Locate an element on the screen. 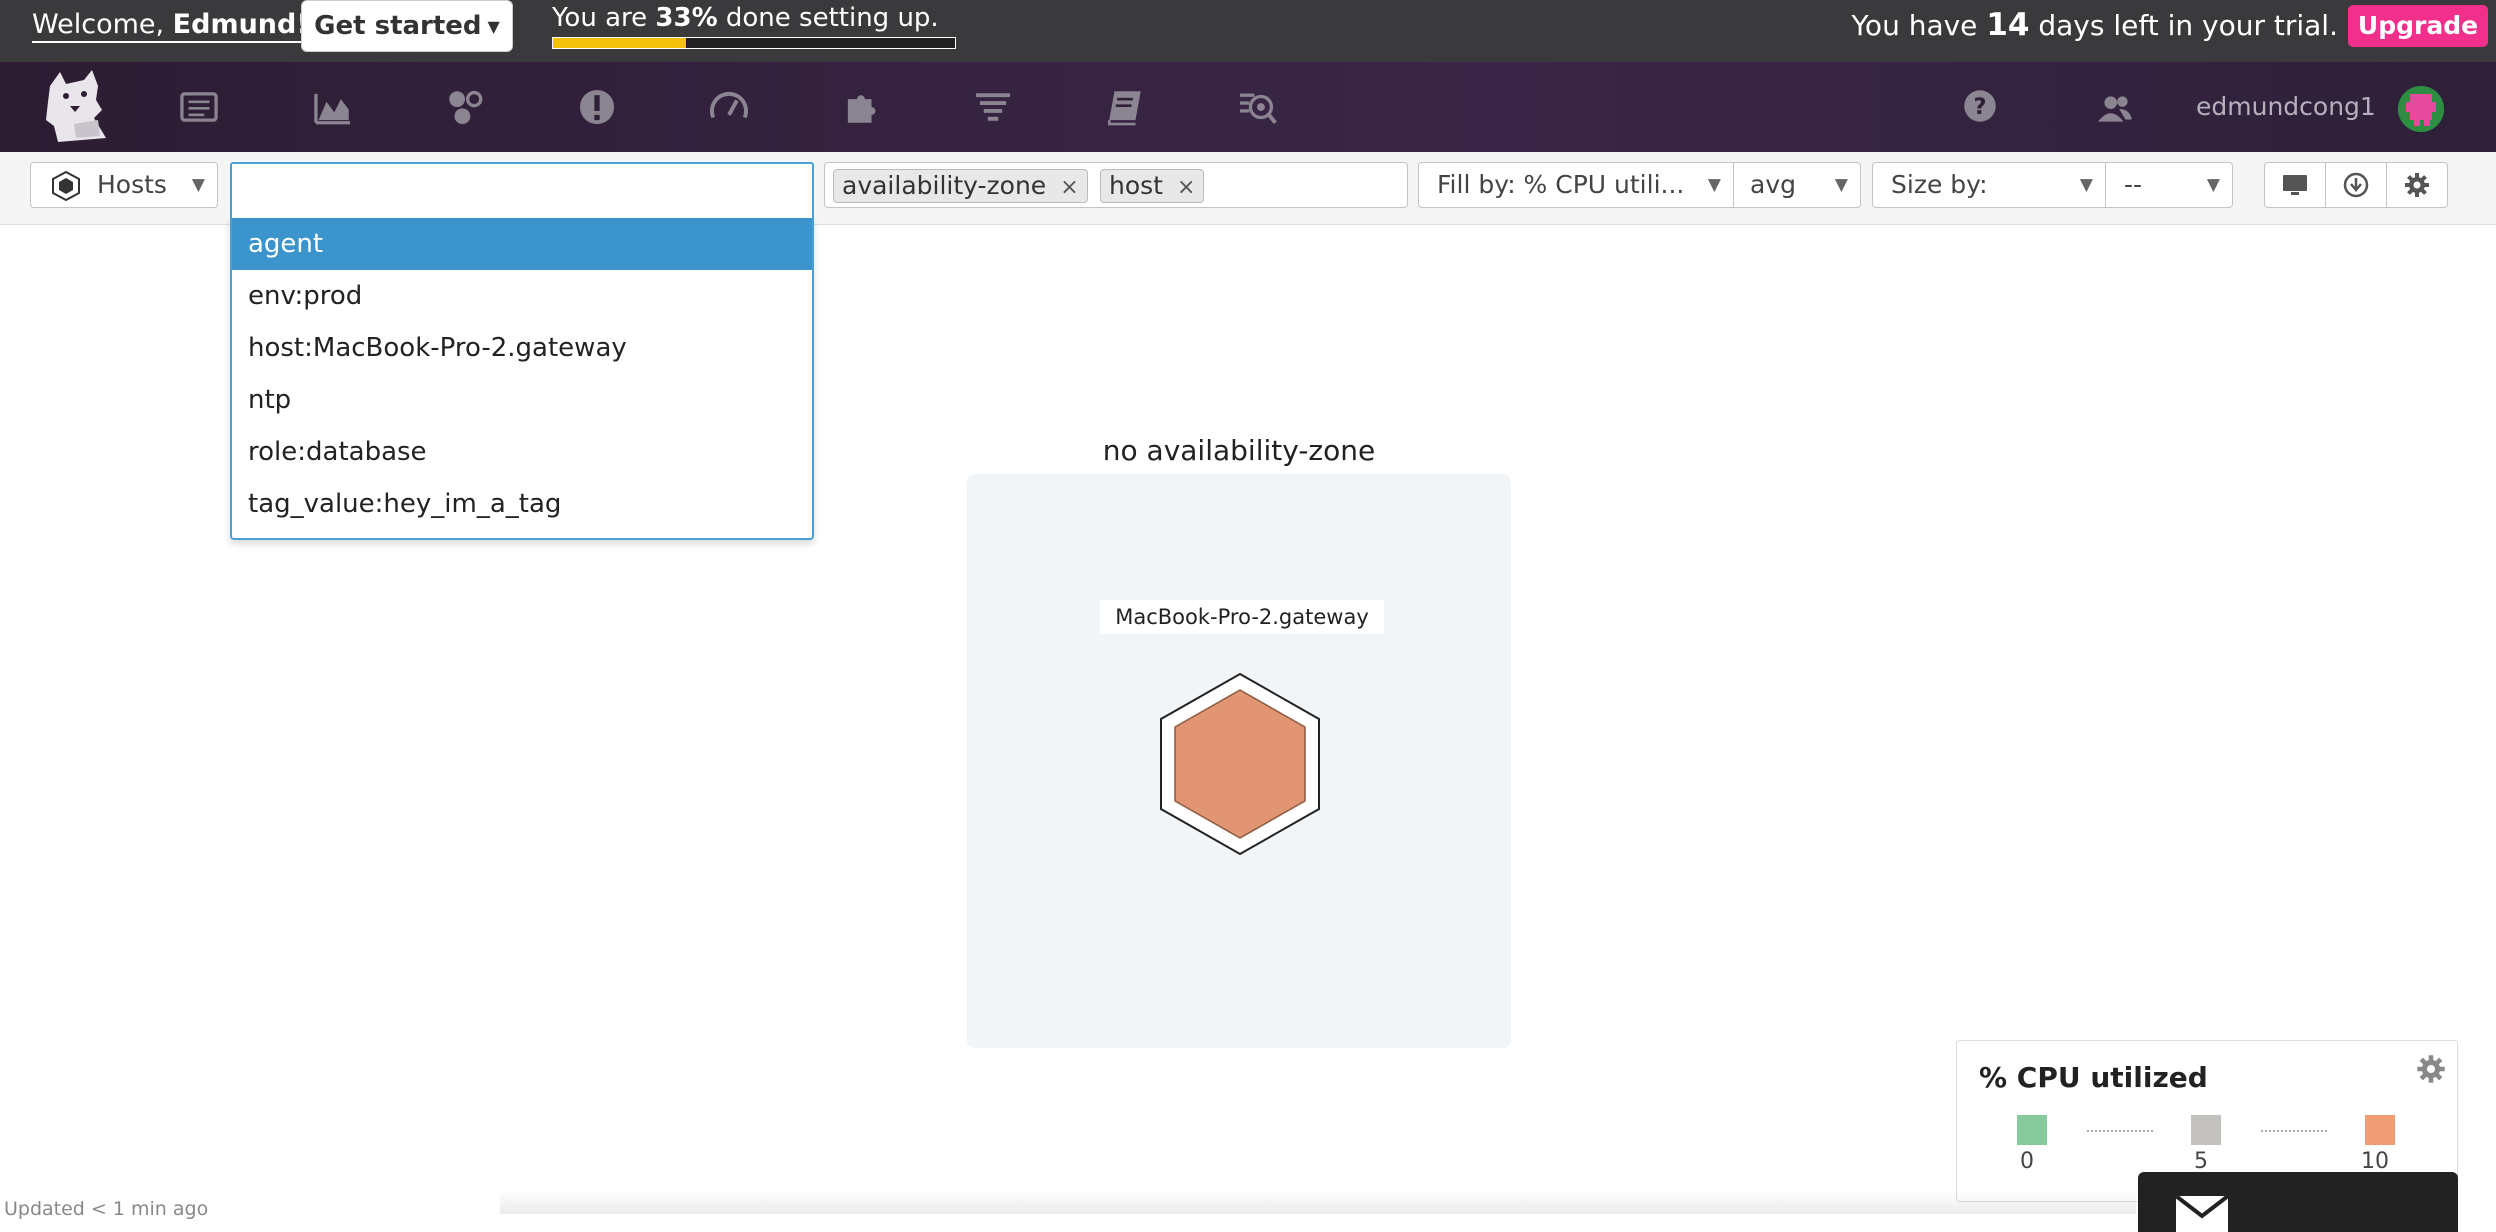 Image resolution: width=2496 pixels, height=1232 pixels. settings-button is located at coordinates (2417, 185).